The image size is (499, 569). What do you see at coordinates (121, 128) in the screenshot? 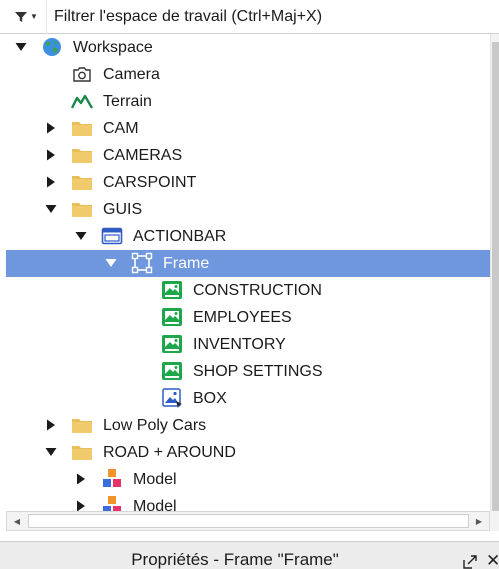
I see `tree-item-label: CAM` at bounding box center [121, 128].